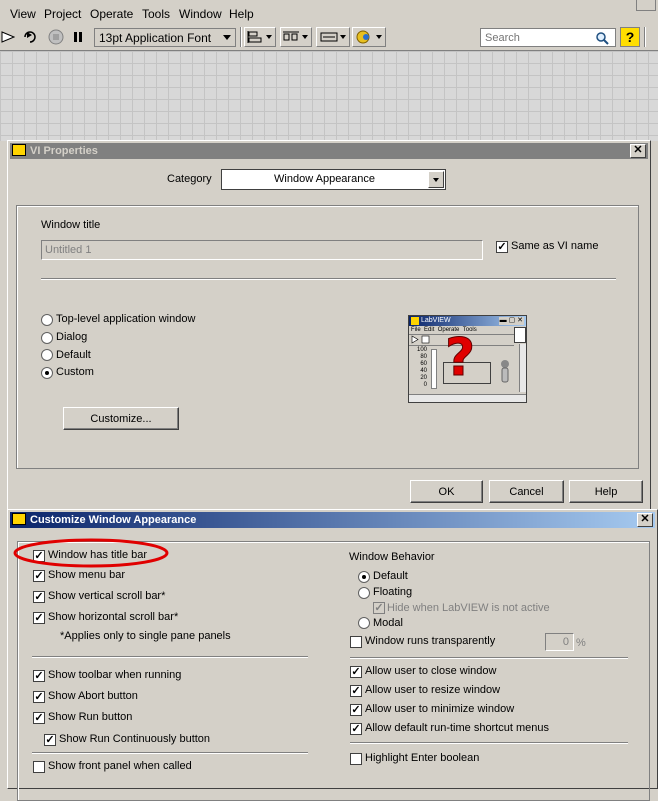 This screenshot has height=801, width=658. Describe the element at coordinates (364, 623) in the screenshot. I see `behavior-modal-radio` at that location.